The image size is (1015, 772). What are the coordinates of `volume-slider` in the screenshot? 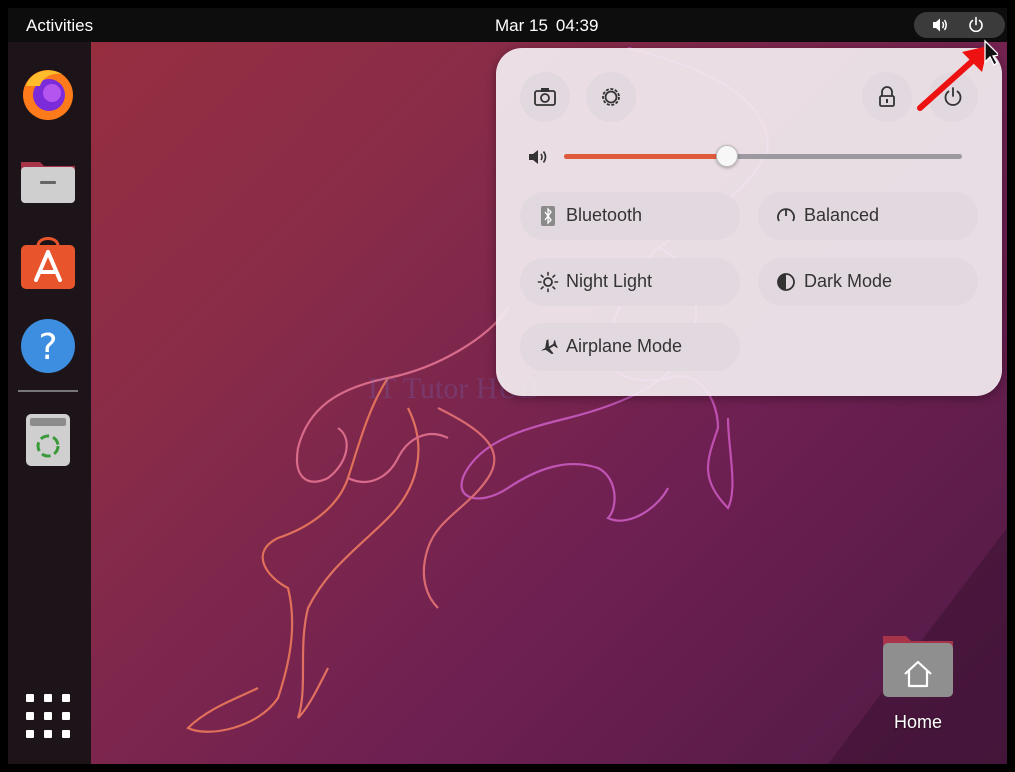 It's located at (763, 156).